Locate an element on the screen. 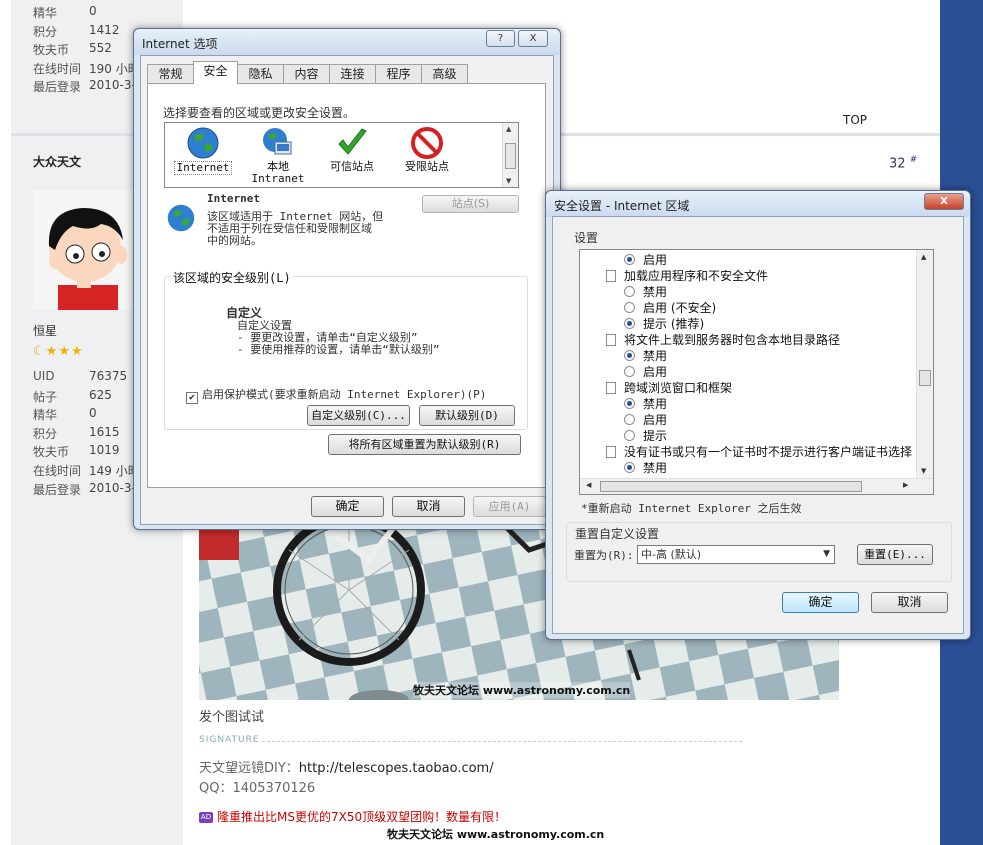 The width and height of the screenshot is (983, 845). avatar is located at coordinates (83, 250).